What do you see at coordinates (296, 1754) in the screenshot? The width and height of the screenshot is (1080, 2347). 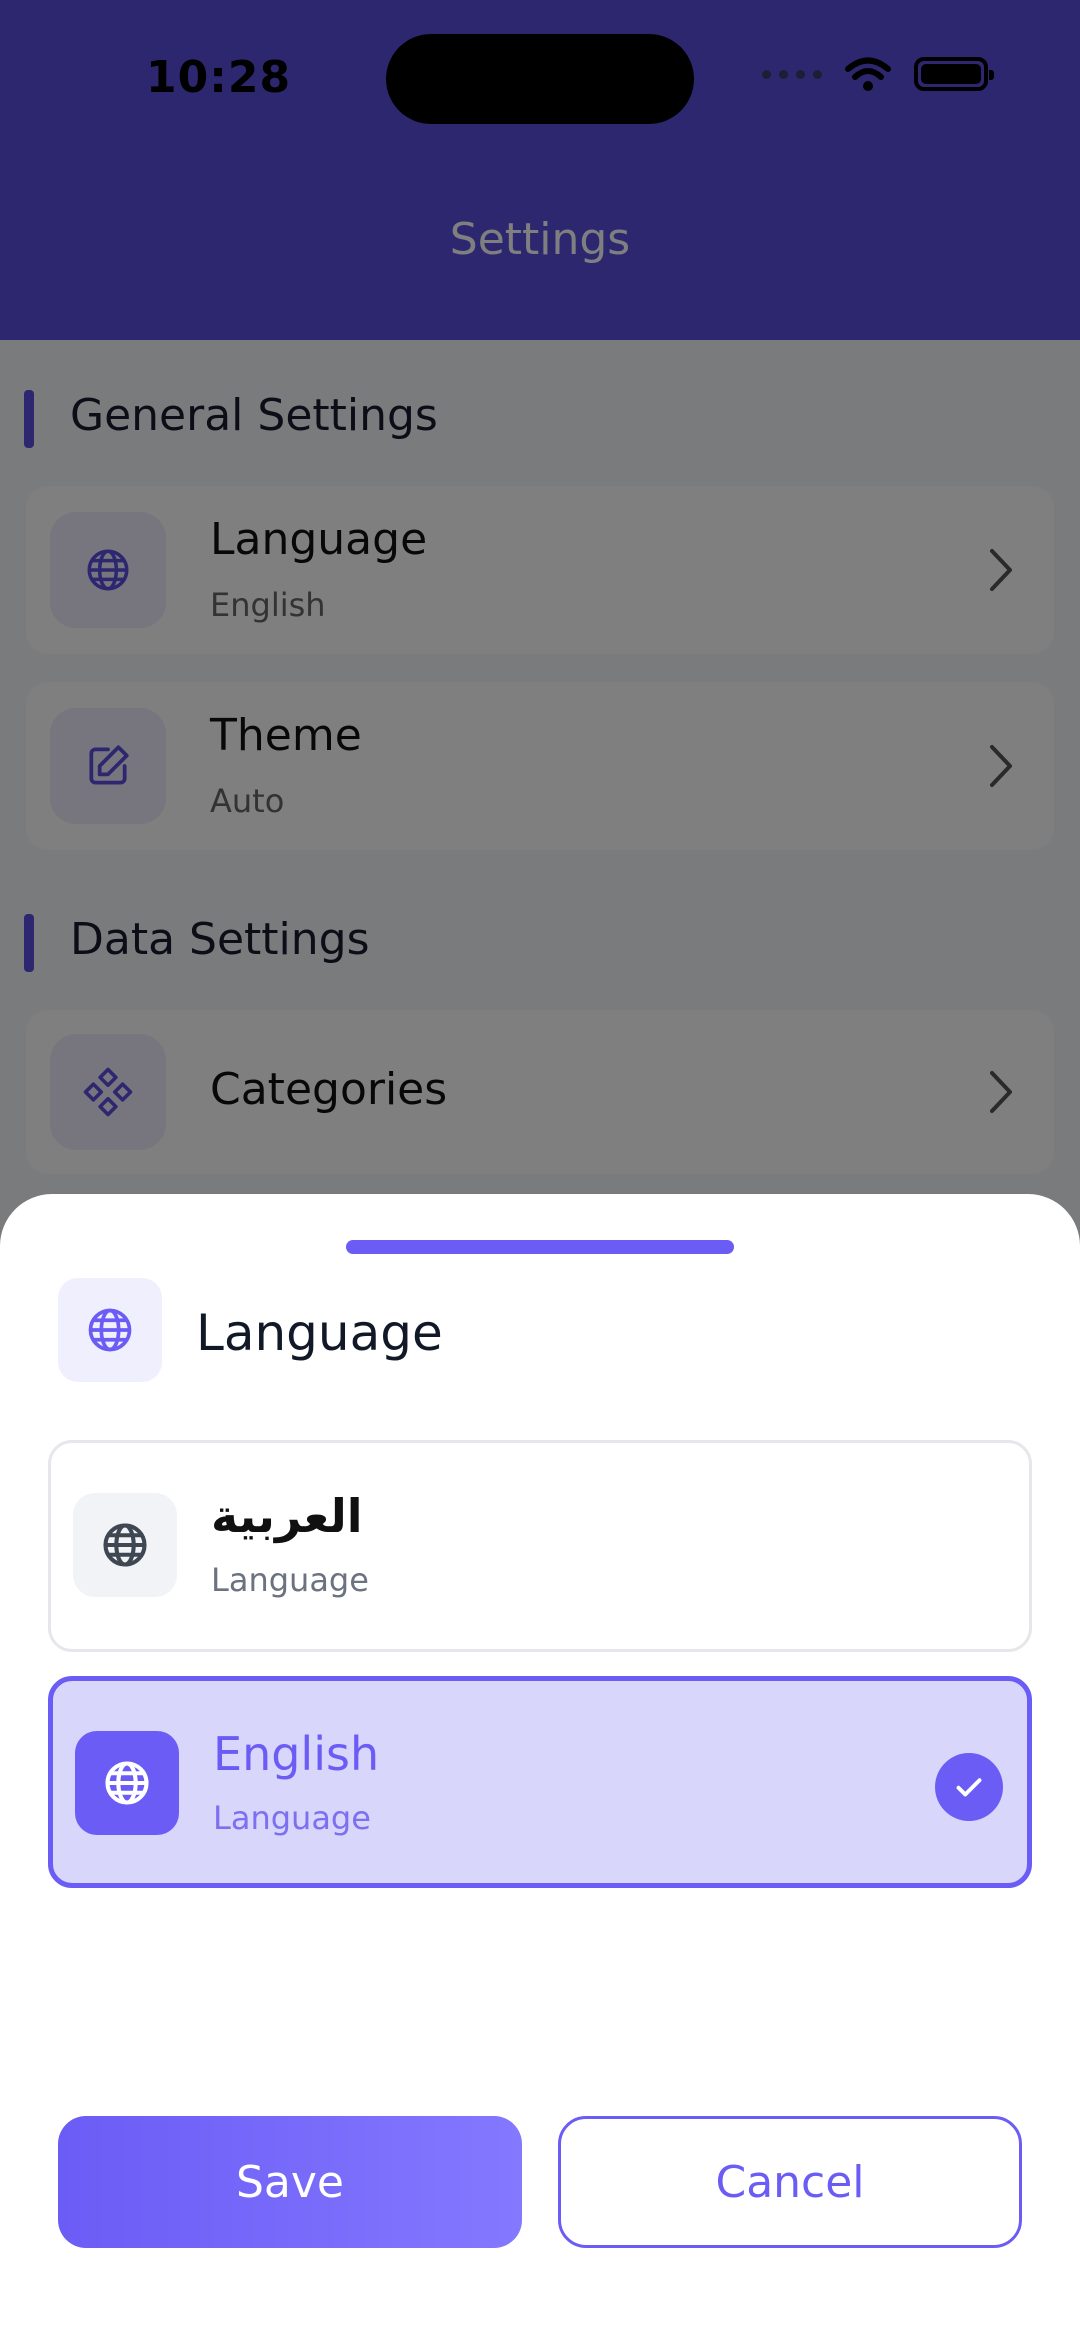 I see `option-title: English` at bounding box center [296, 1754].